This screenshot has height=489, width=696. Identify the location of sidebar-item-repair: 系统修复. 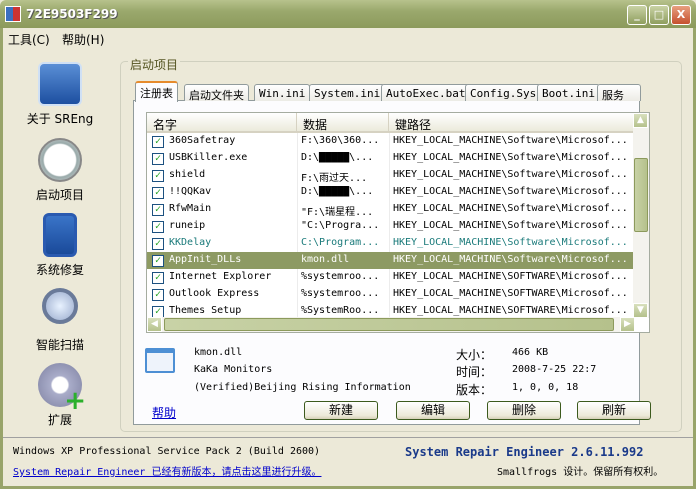
(60, 245).